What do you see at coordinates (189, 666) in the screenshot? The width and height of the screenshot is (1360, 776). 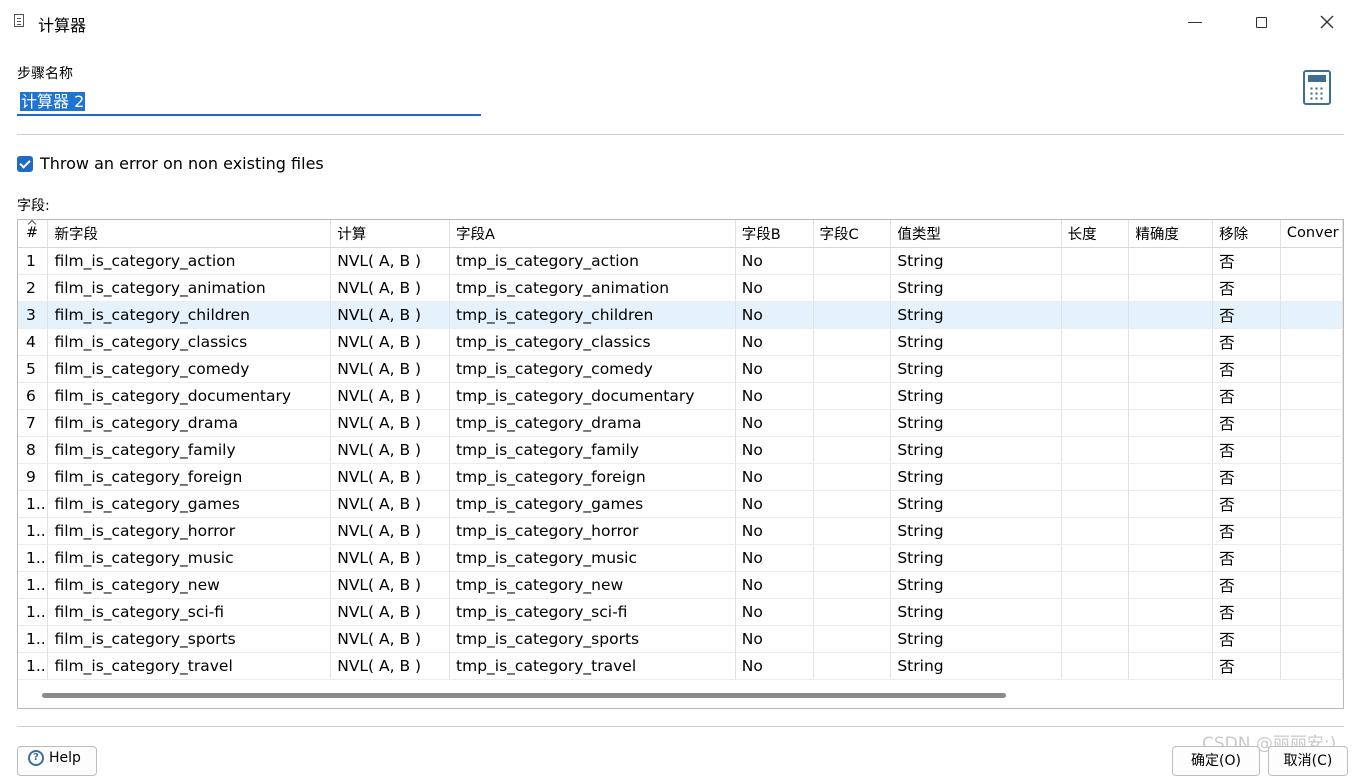 I see `cell-new-field: film_is_category_travel` at bounding box center [189, 666].